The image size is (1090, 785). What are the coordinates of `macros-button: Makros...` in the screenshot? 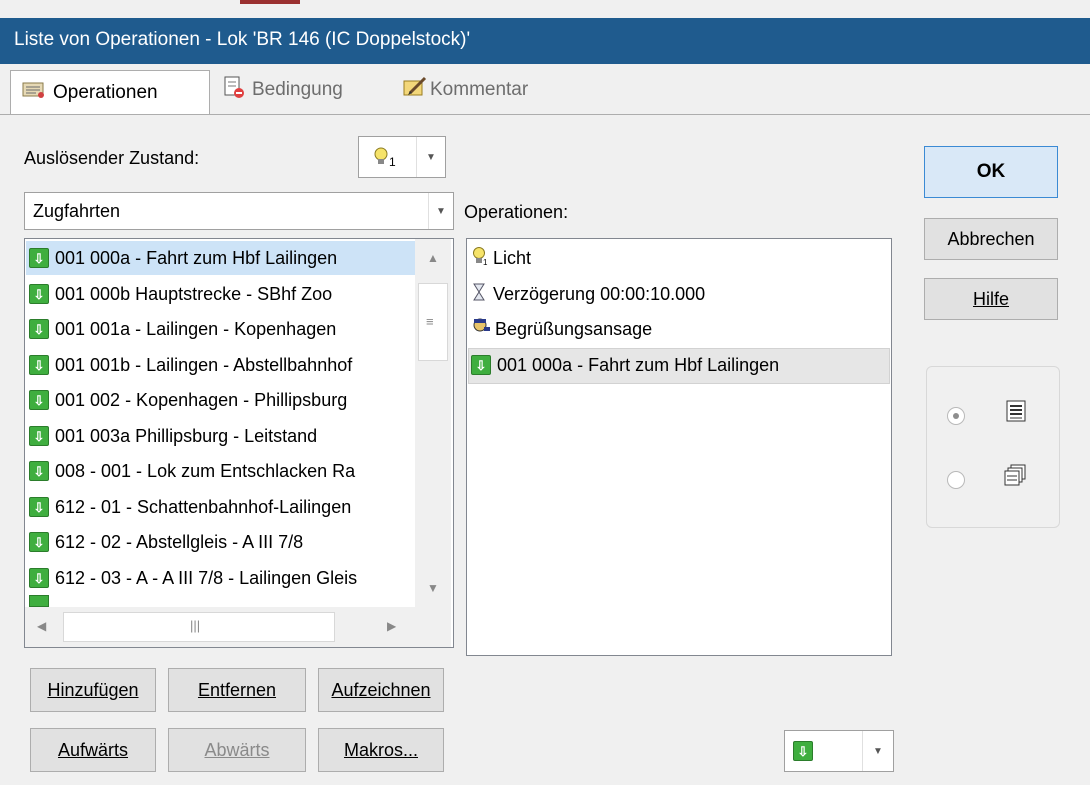 It's located at (381, 750).